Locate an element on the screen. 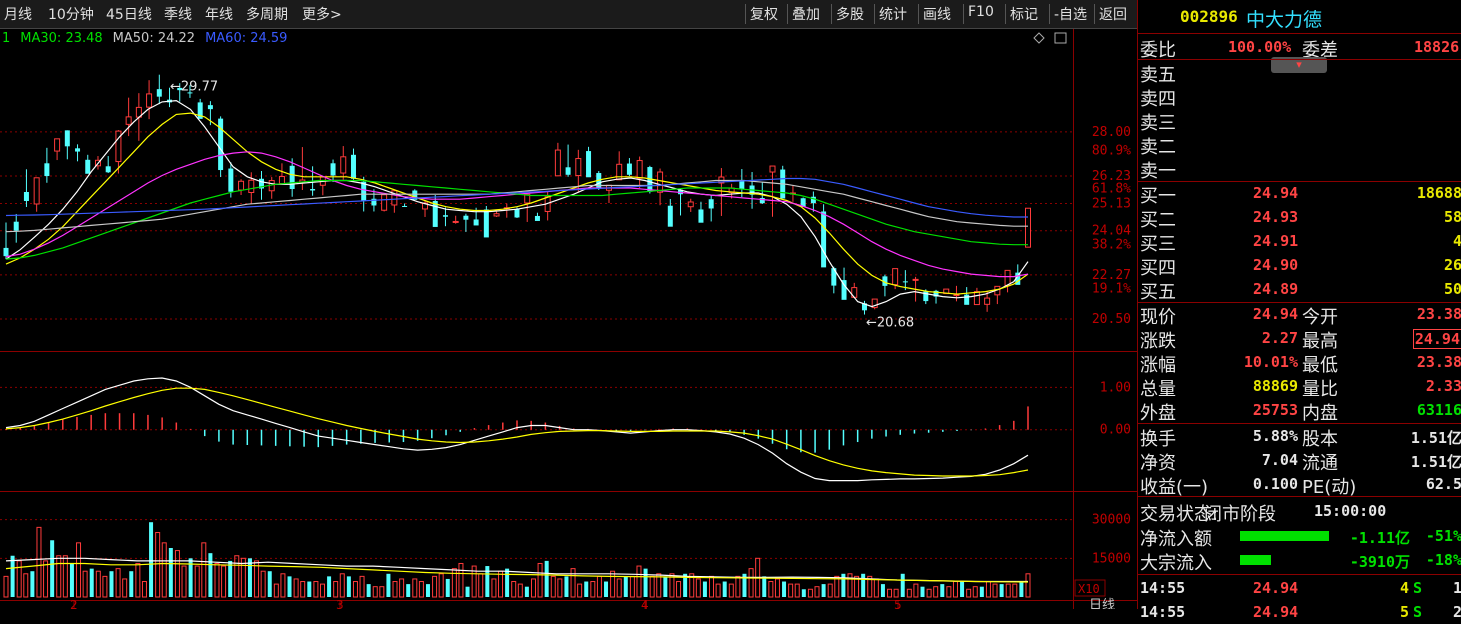 The height and width of the screenshot is (624, 1461). tool-6: 标记 is located at coordinates (1024, 14).